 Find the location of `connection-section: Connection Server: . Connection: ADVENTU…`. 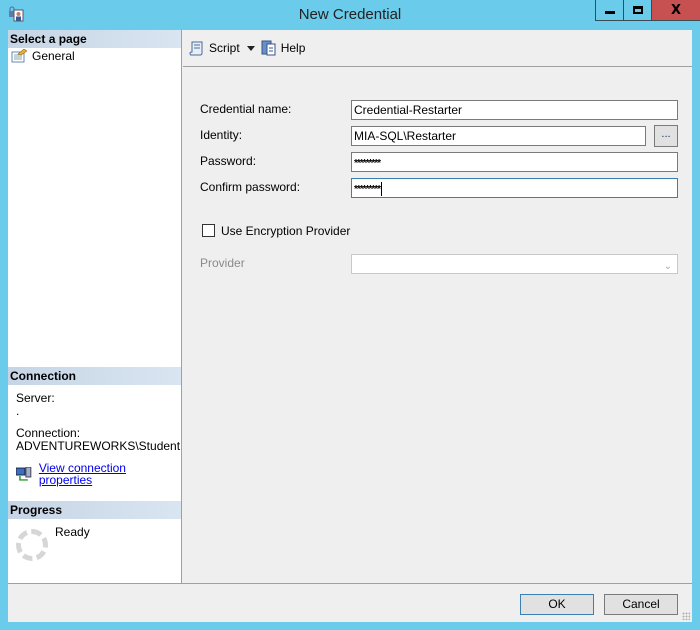

connection-section: Connection Server: . Connection: ADVENTU… is located at coordinates (94, 427).